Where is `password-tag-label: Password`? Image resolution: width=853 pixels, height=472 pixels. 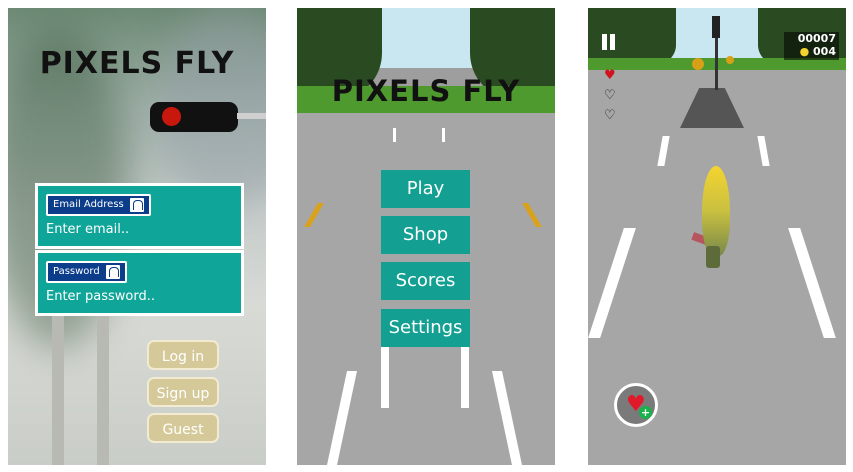
password-tag-label: Password is located at coordinates (76, 271).